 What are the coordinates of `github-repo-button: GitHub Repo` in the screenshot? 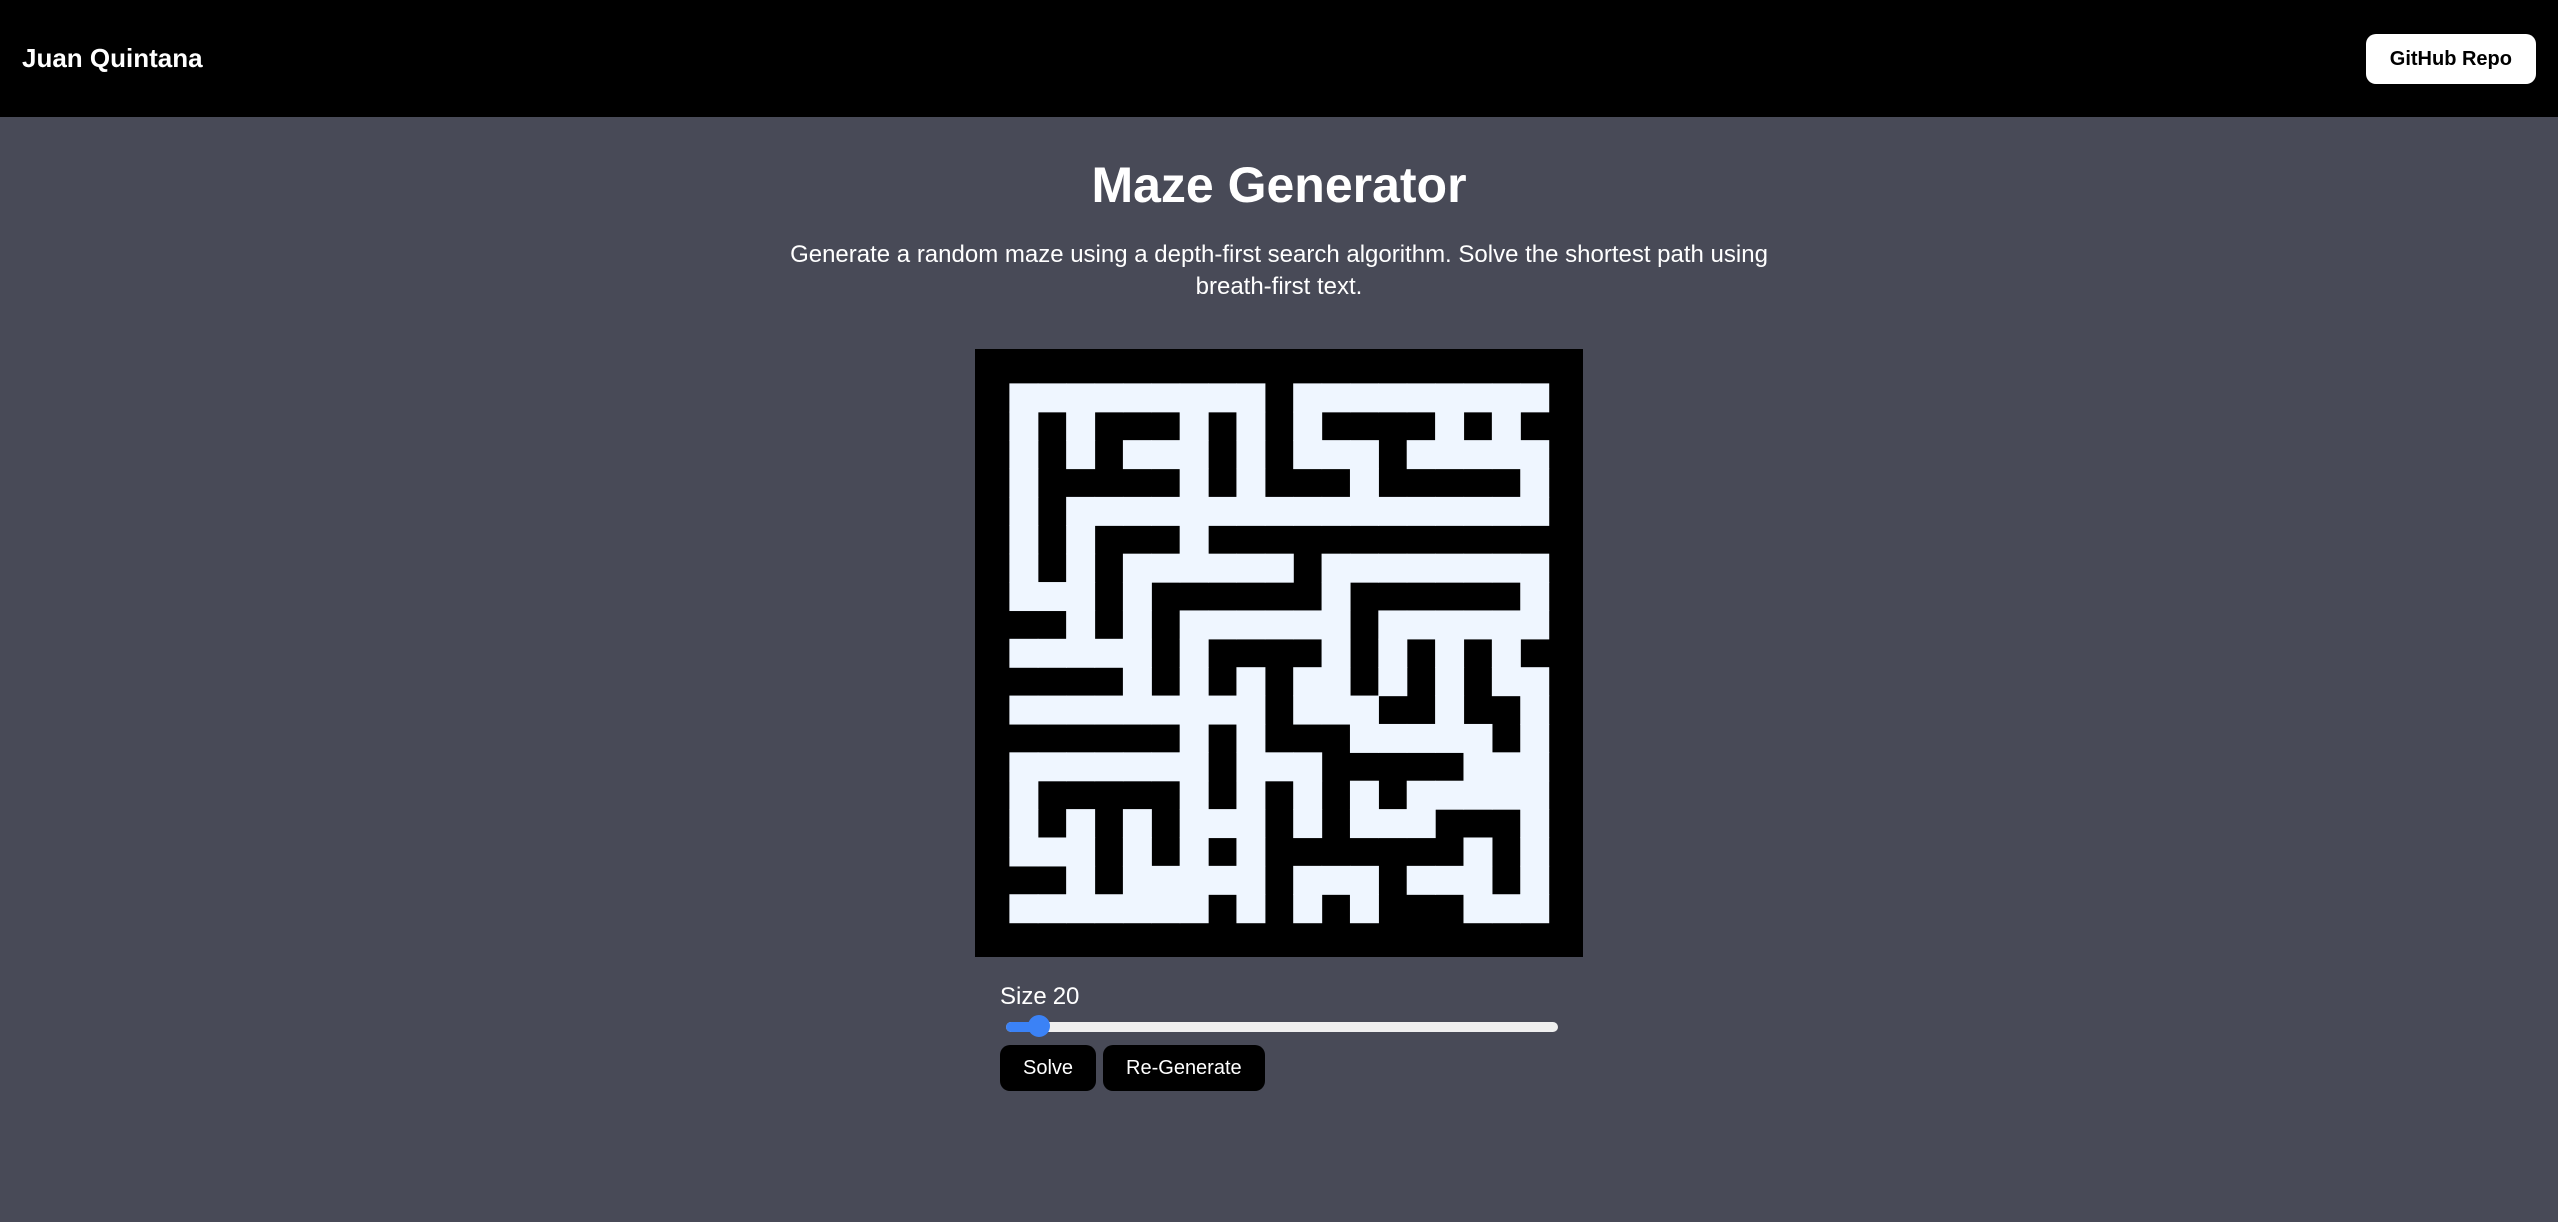 It's located at (2450, 58).